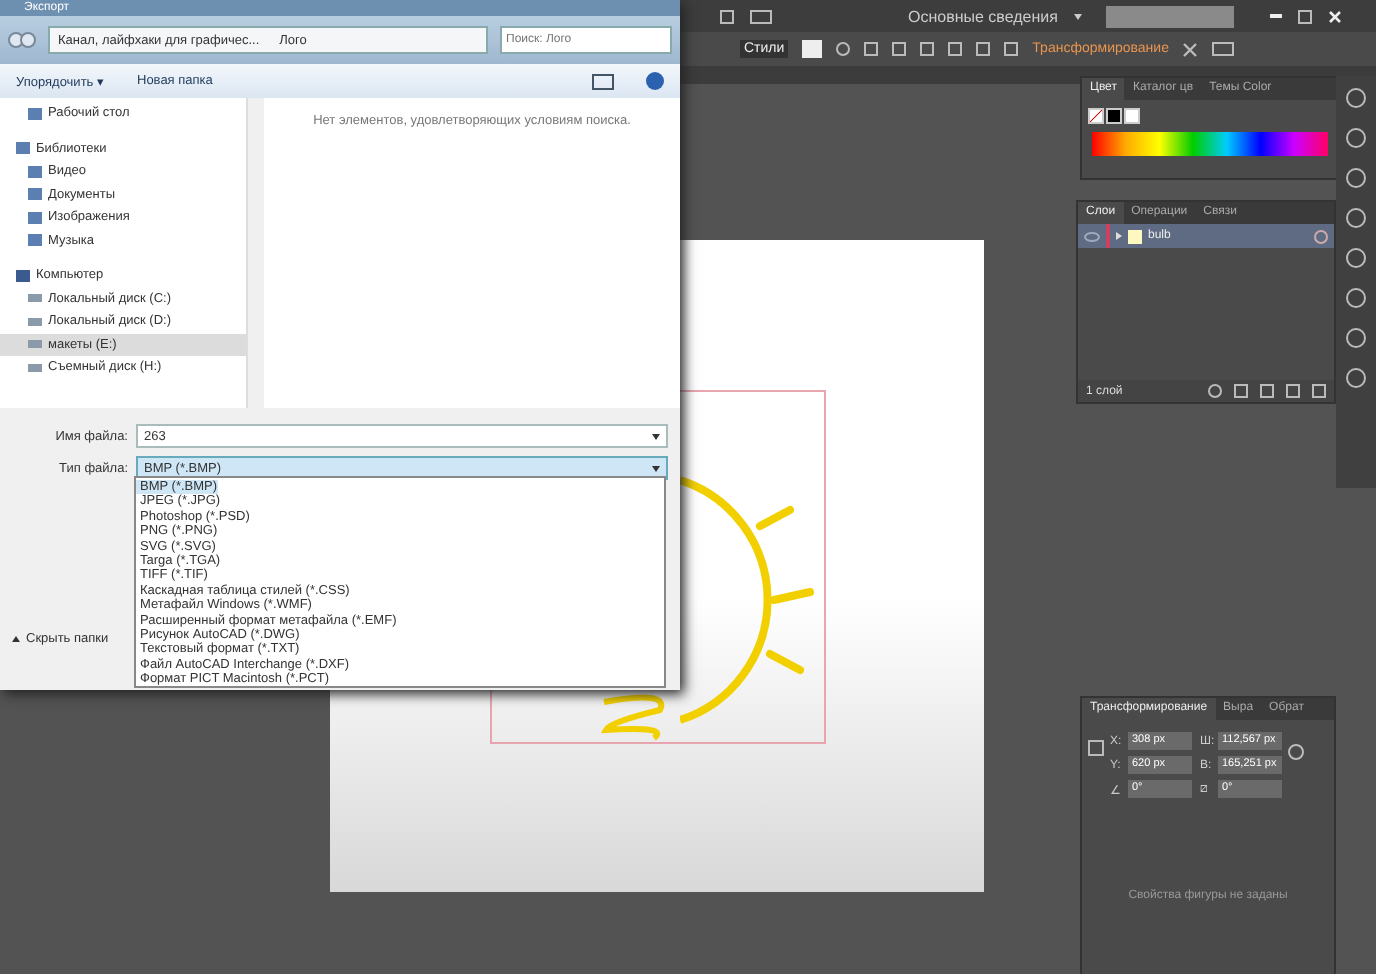 The width and height of the screenshot is (1376, 974). Describe the element at coordinates (1275, 16) in the screenshot. I see `minimize-icon` at that location.